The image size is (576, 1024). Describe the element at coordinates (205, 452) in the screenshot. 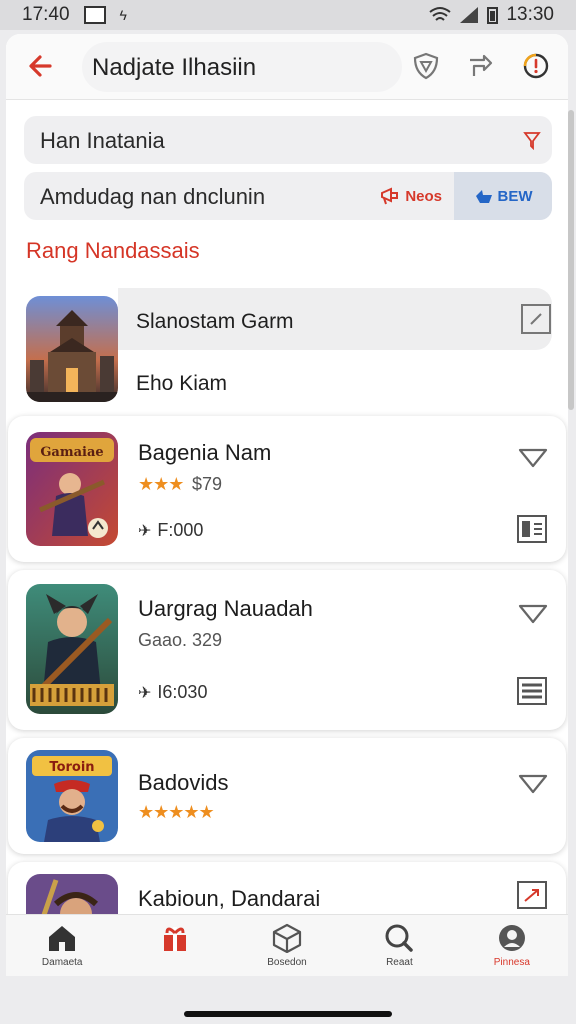

I see `game-title: Bagenia Nam` at that location.